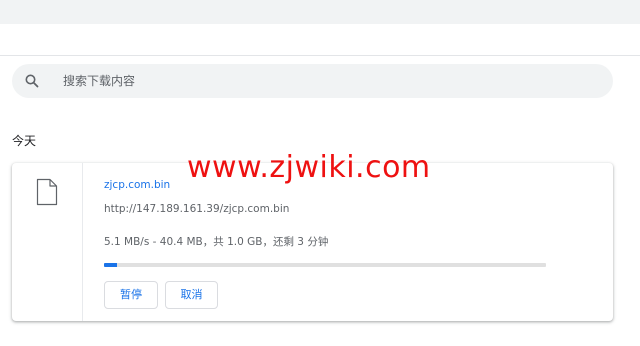 The width and height of the screenshot is (640, 346). I want to click on file-url: http://147.189.161.39/zjcp.com.bin, so click(197, 209).